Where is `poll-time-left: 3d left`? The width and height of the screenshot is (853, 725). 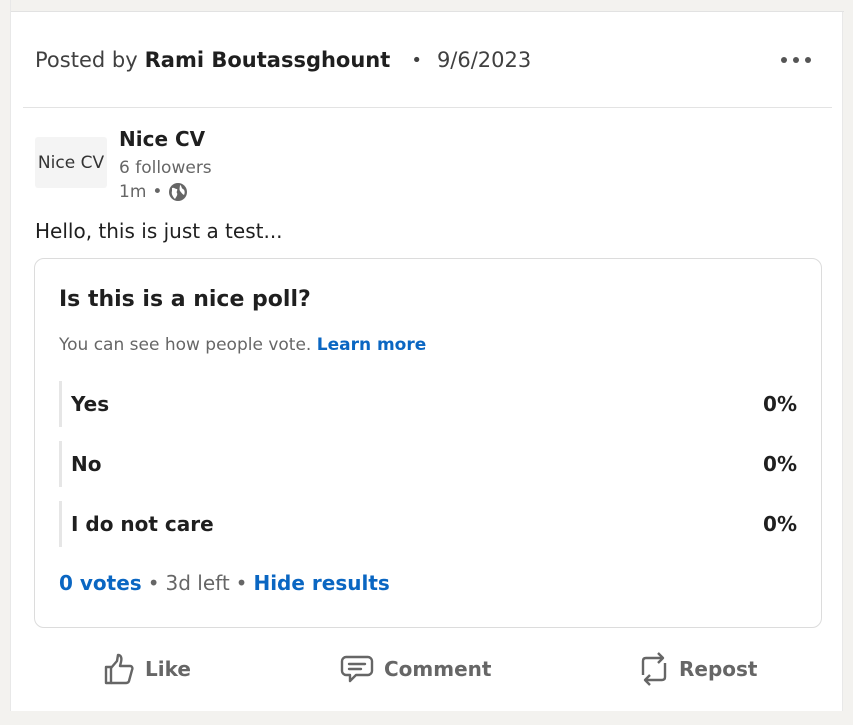 poll-time-left: 3d left is located at coordinates (197, 583).